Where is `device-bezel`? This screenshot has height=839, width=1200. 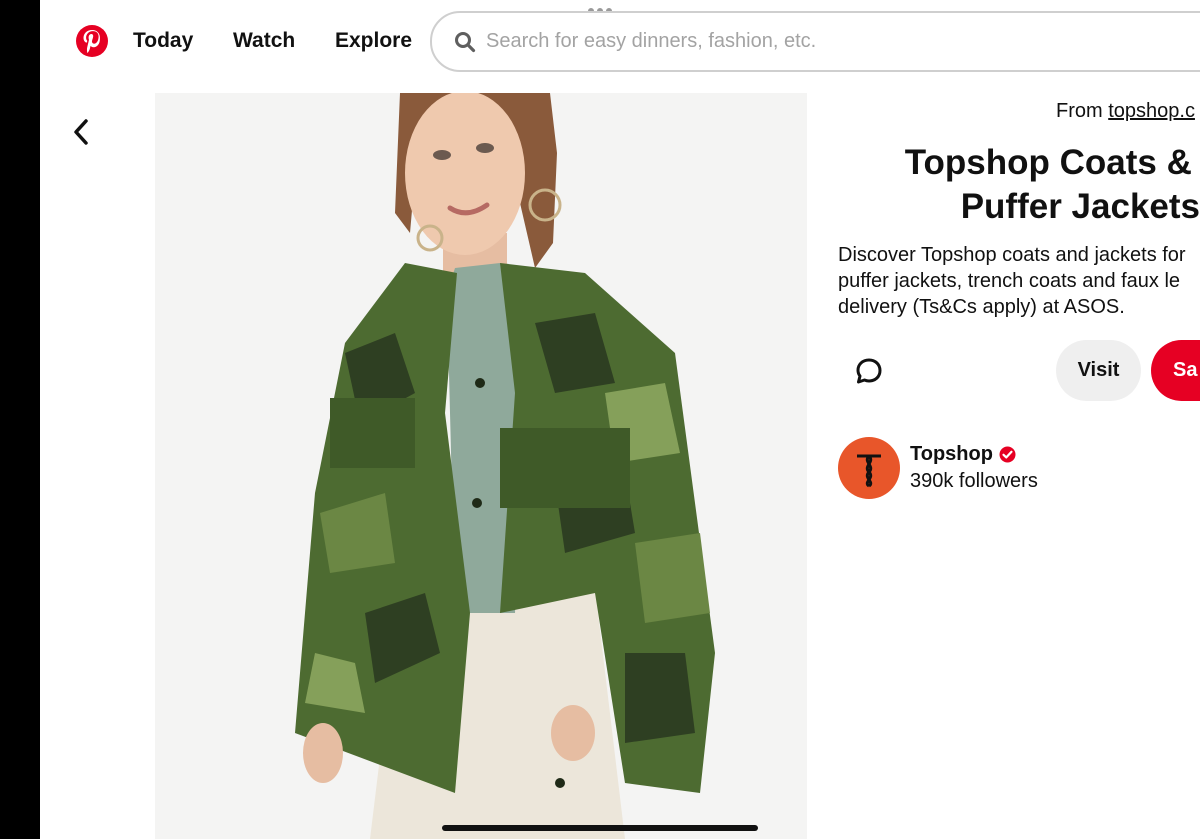 device-bezel is located at coordinates (20, 419).